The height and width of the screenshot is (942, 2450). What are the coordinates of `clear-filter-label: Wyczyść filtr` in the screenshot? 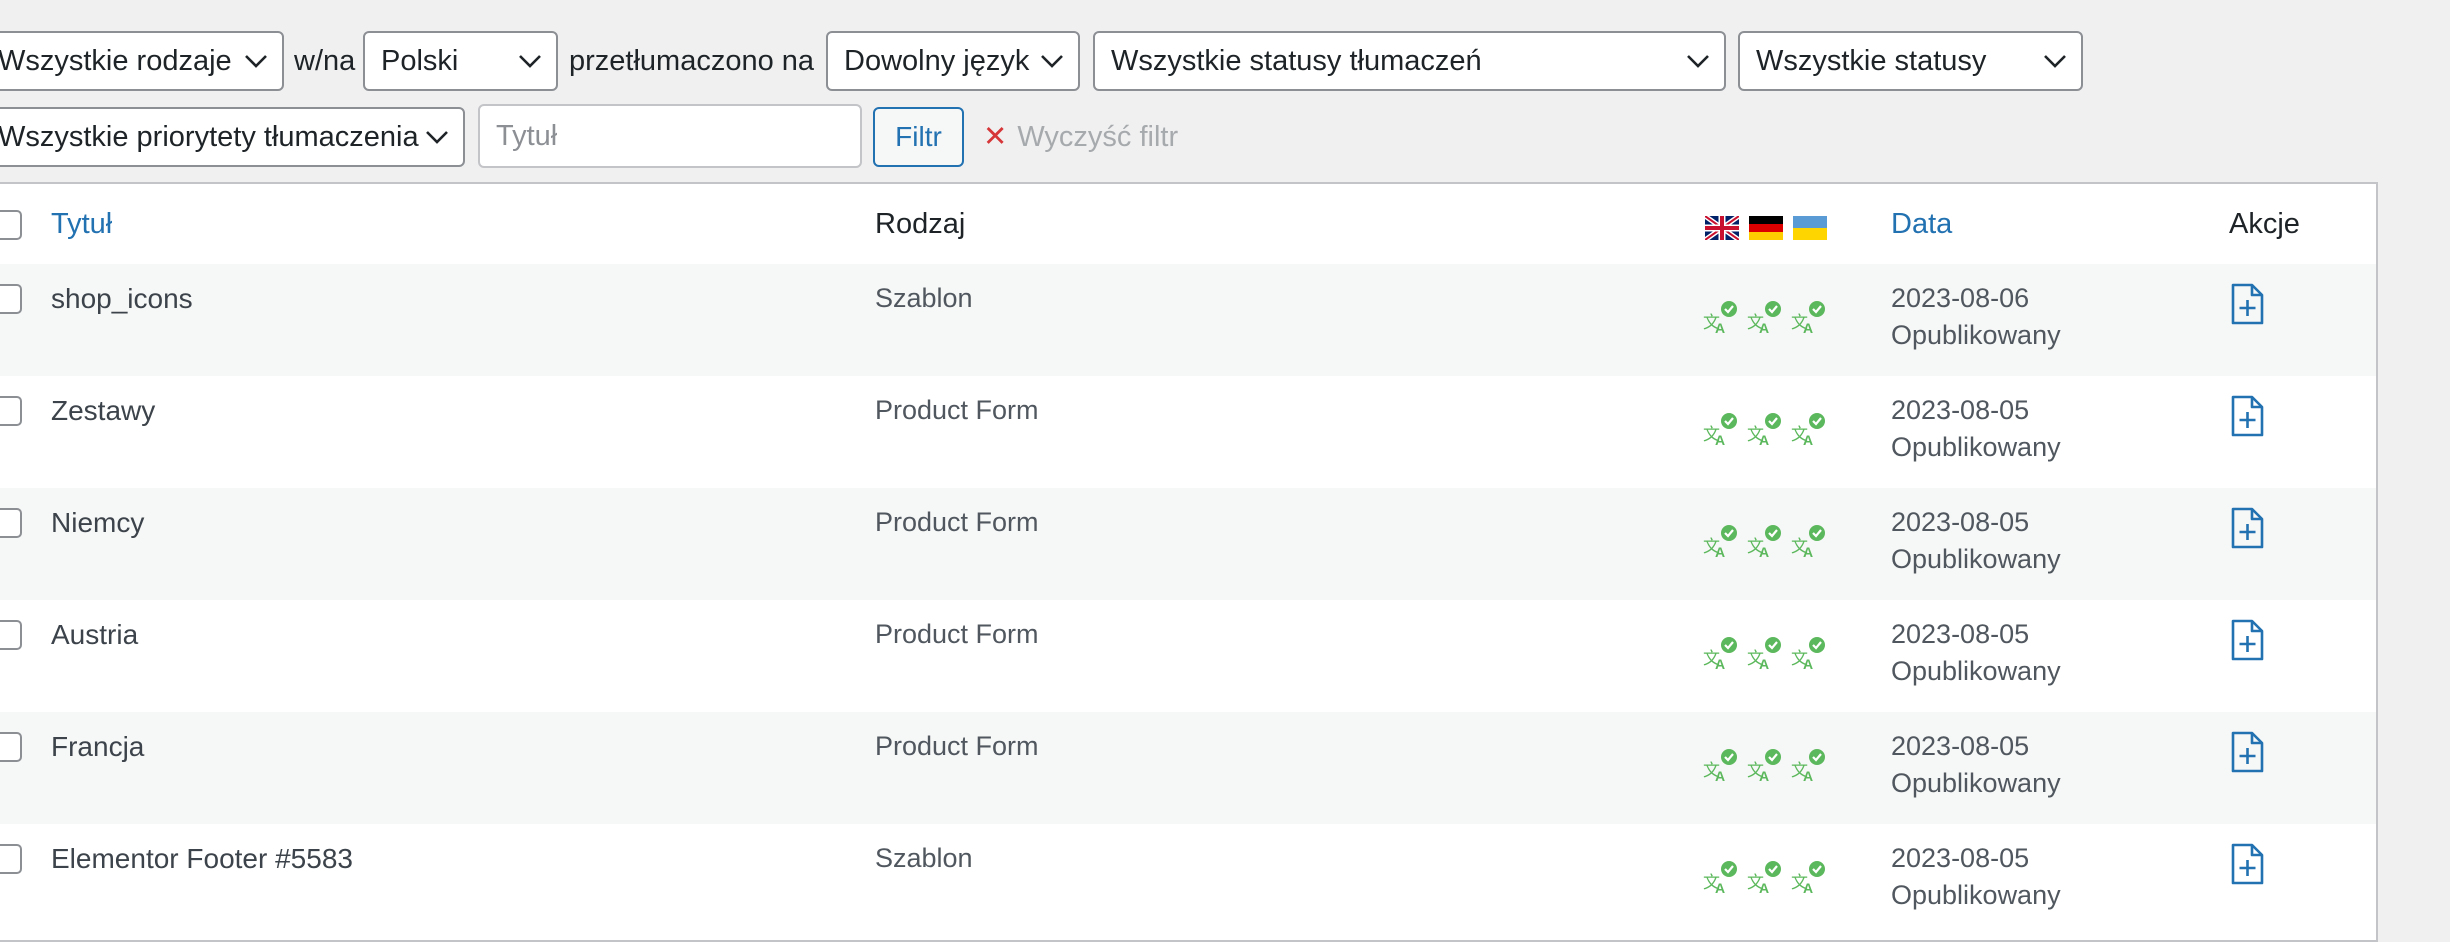 It's located at (1098, 137).